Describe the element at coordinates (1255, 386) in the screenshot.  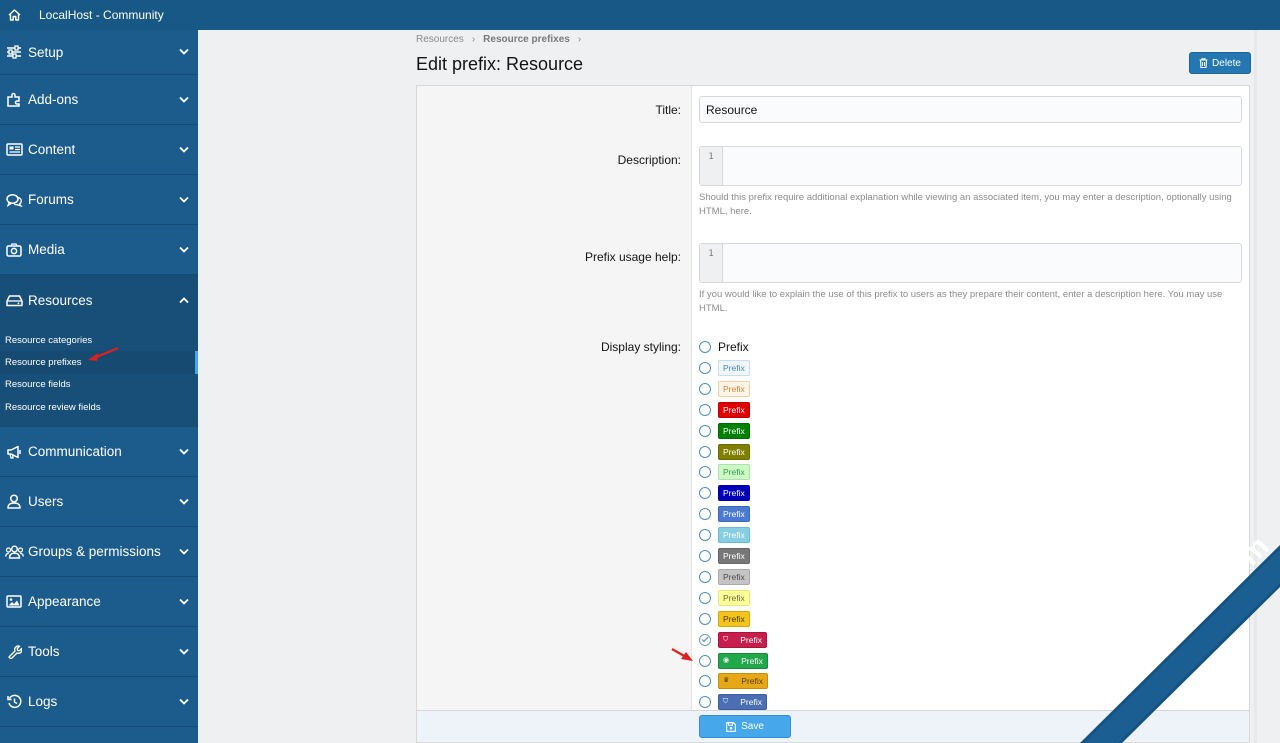
I see `scrollbar` at that location.